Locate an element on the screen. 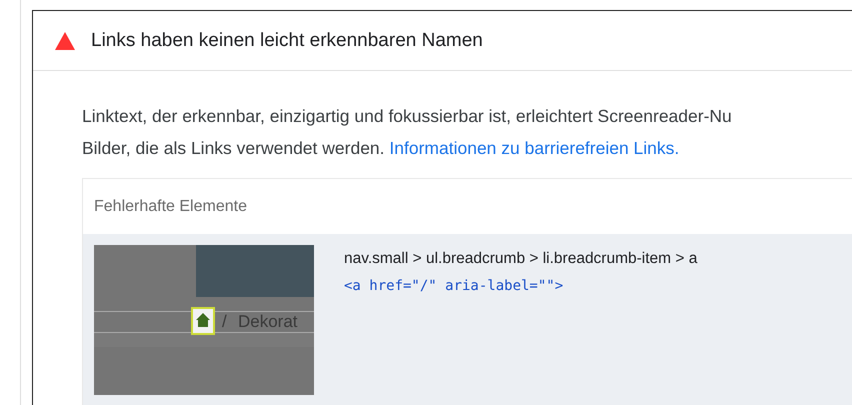  home-icon is located at coordinates (203, 321).